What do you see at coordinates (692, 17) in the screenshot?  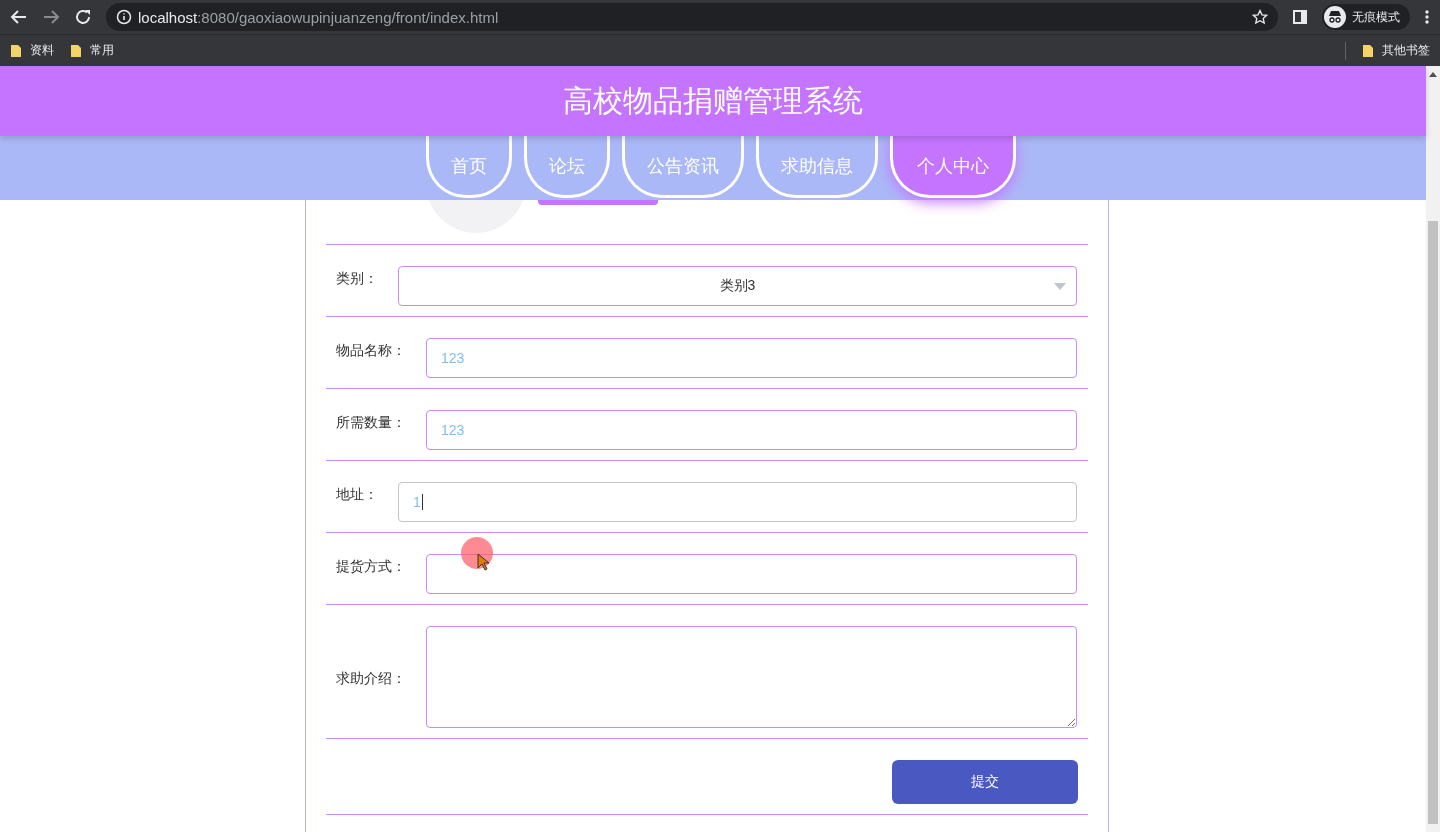 I see `address-bar: localhost:8080/gaoxiaowupinjuanzeng/front/index.html` at bounding box center [692, 17].